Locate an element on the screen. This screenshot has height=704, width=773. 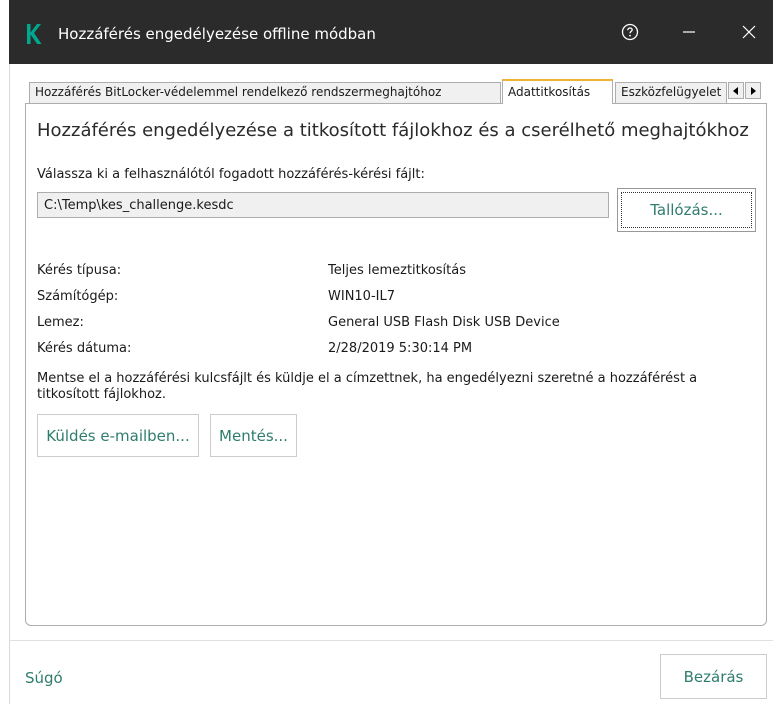
info-value: General USB Flash Disk USB Device is located at coordinates (444, 322).